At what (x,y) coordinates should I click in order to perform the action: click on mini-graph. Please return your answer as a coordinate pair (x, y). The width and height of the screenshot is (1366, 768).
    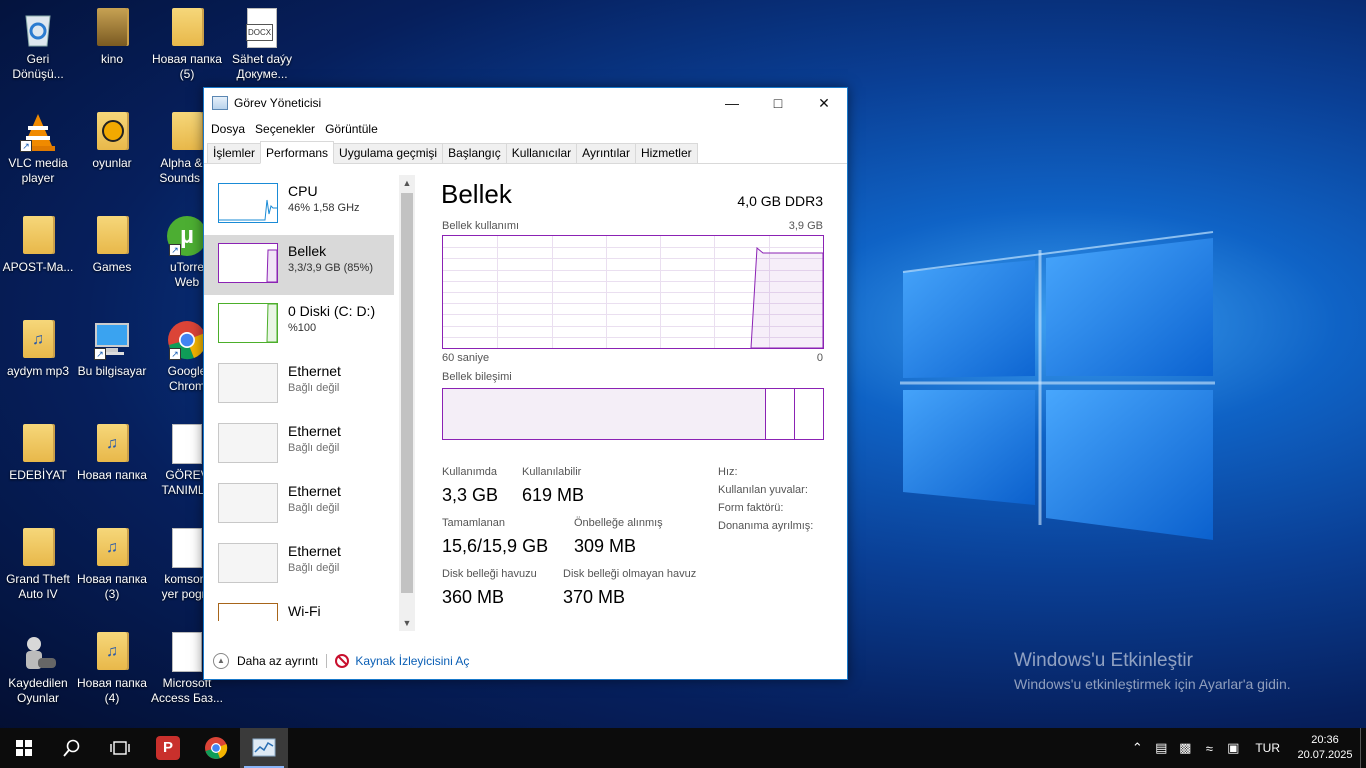
    Looking at the image, I should click on (248, 503).